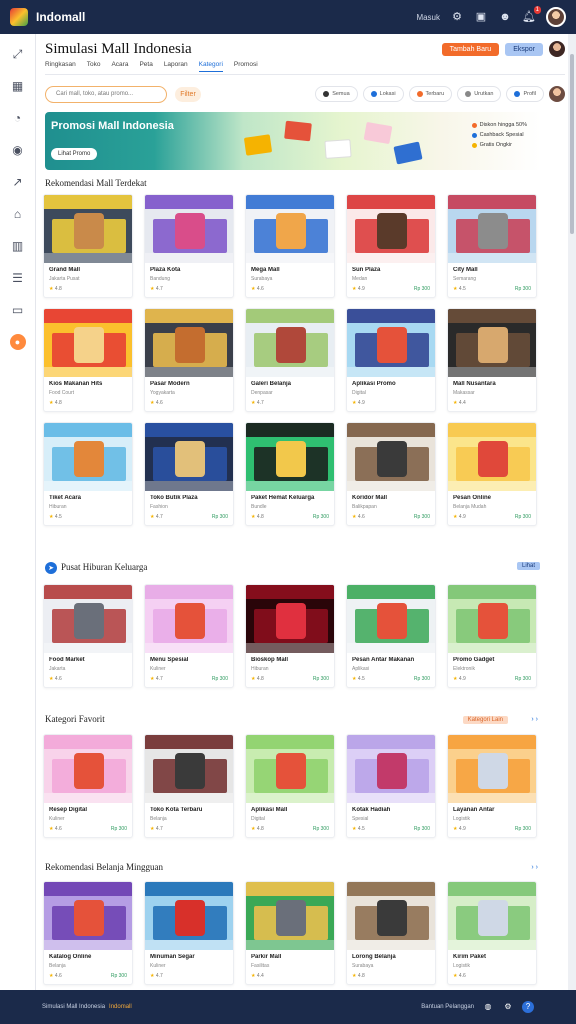 The width and height of the screenshot is (576, 1024). Describe the element at coordinates (479, 94) in the screenshot. I see `filter-sort: Urutkan` at that location.